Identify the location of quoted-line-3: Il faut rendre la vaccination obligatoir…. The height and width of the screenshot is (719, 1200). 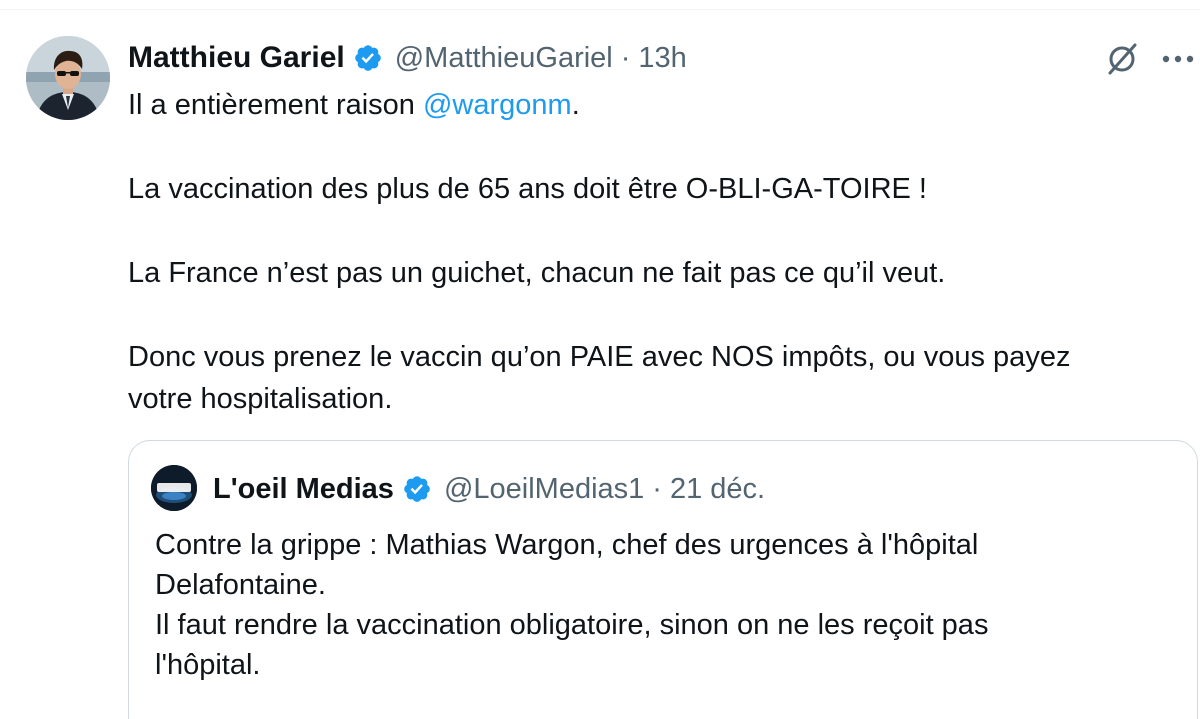
(572, 625).